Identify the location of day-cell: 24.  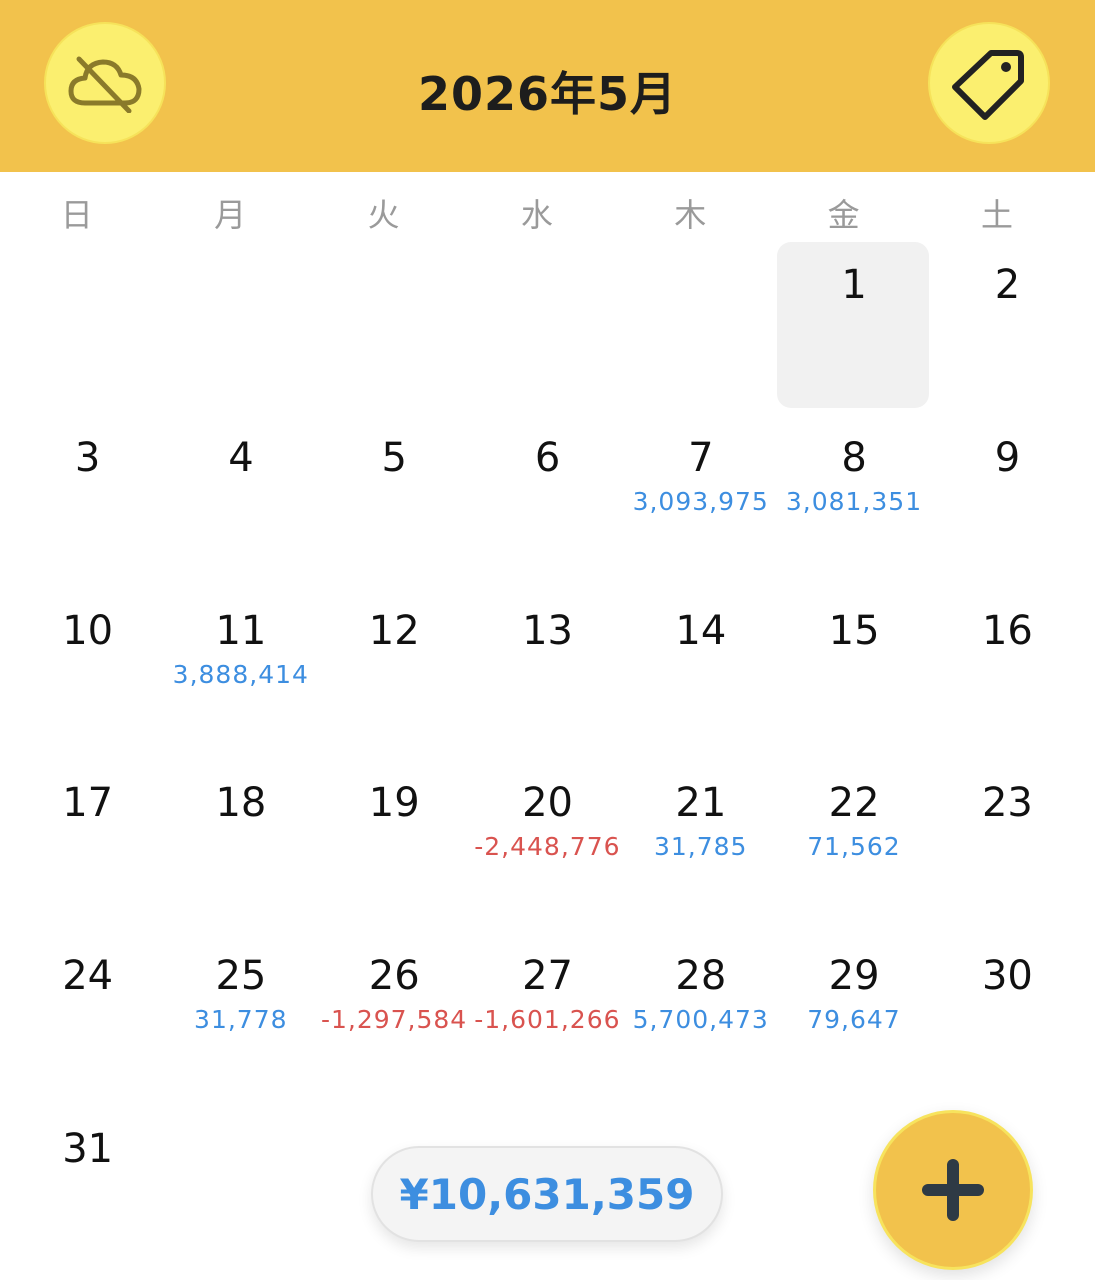
(87, 1019).